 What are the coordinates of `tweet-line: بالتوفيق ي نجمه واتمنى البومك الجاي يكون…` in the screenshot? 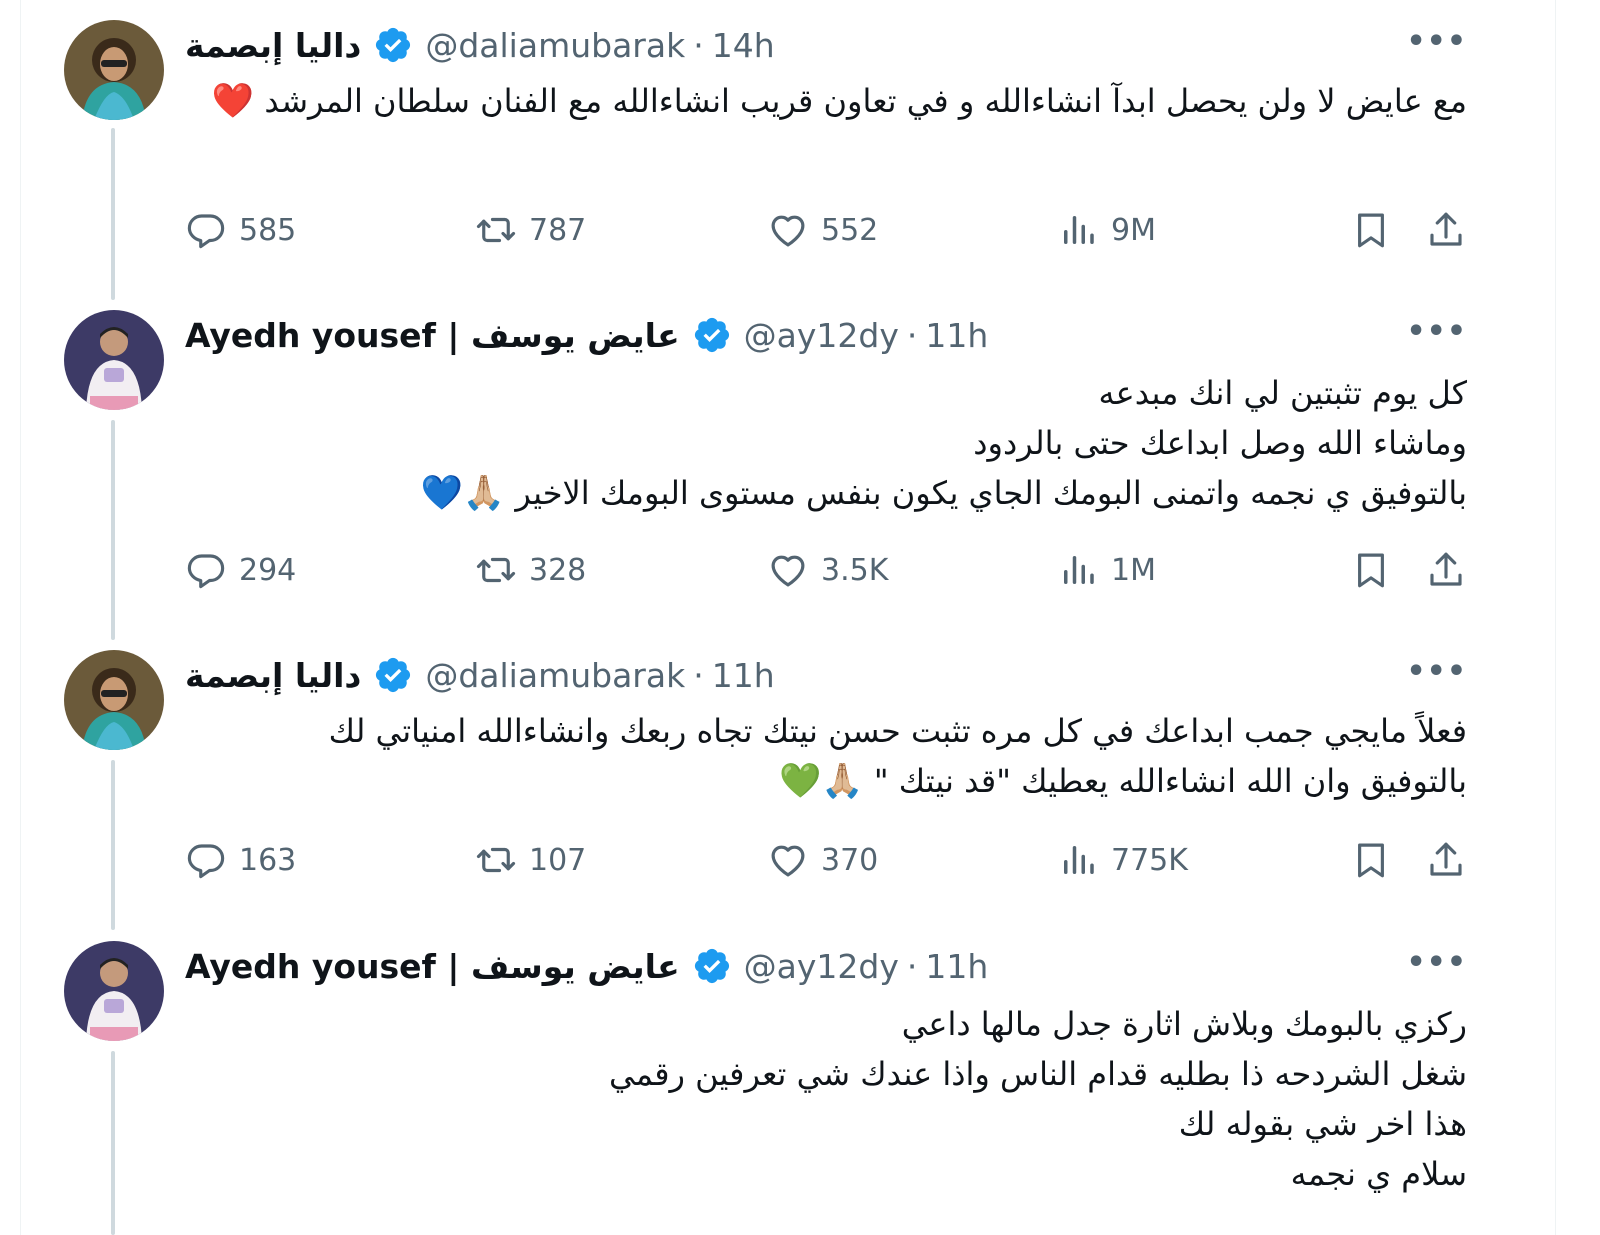 It's located at (826, 493).